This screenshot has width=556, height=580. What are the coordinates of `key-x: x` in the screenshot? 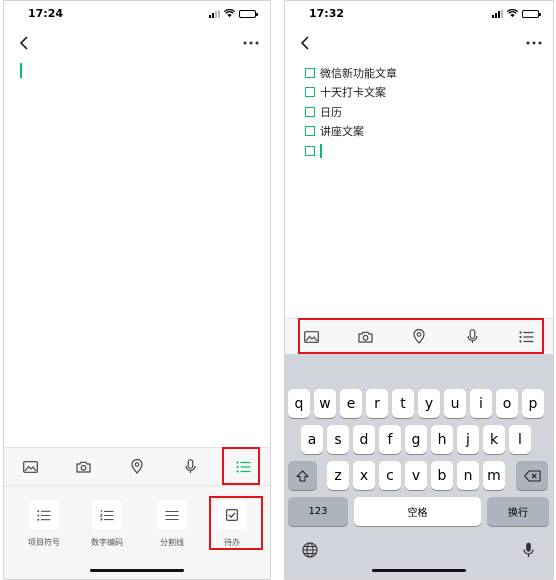 It's located at (364, 475).